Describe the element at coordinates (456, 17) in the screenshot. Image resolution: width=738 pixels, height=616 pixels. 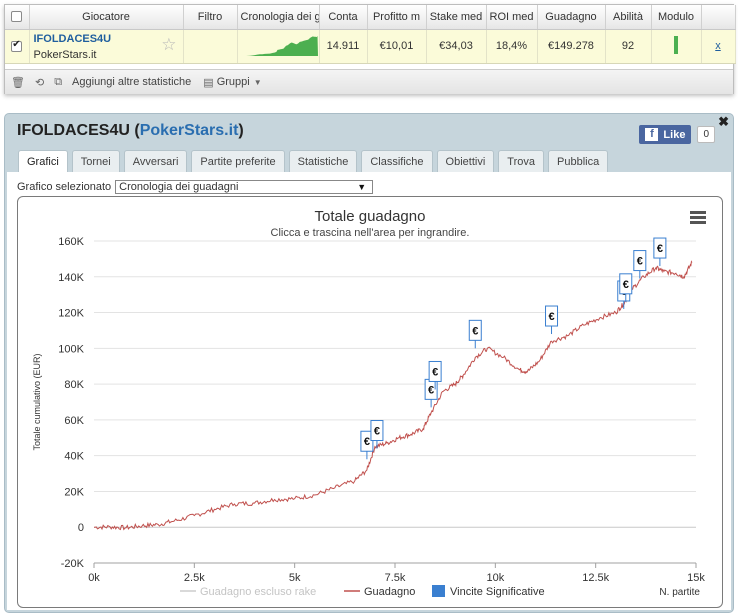
I see `col-header-avg-stake: Stake med` at that location.